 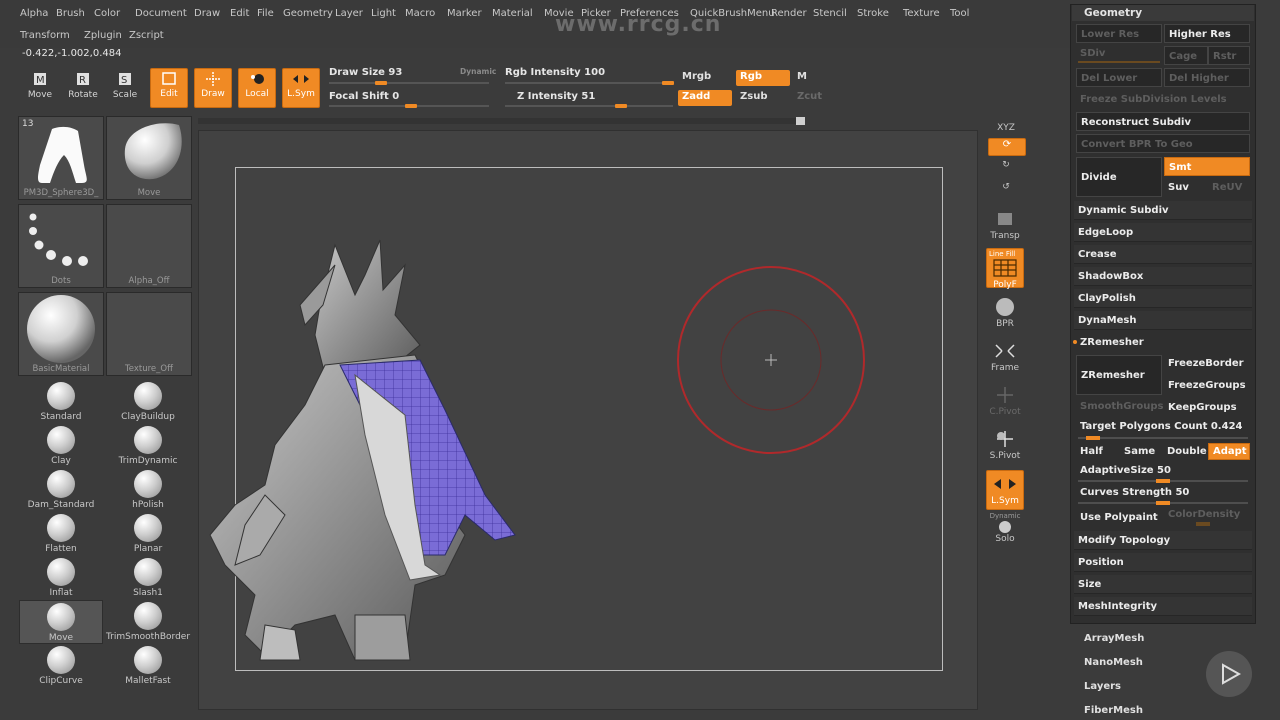 I want to click on shadowbox-section: ShadowBox, so click(x=1163, y=276).